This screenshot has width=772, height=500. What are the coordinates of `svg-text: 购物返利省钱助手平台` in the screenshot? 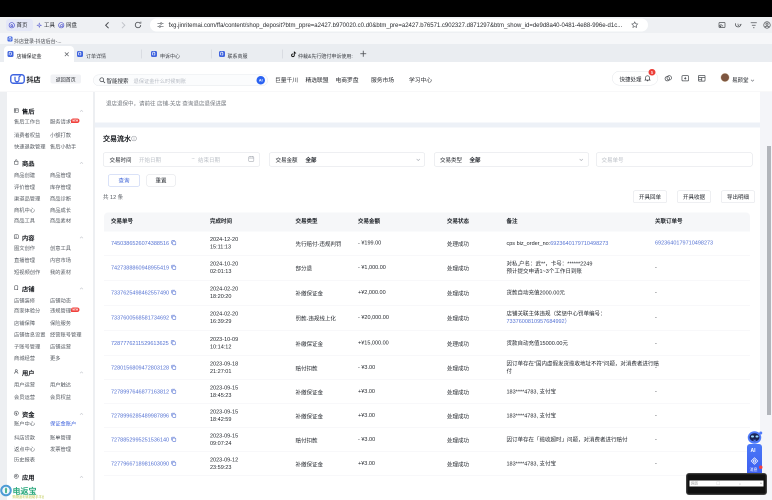 It's located at (29, 496).